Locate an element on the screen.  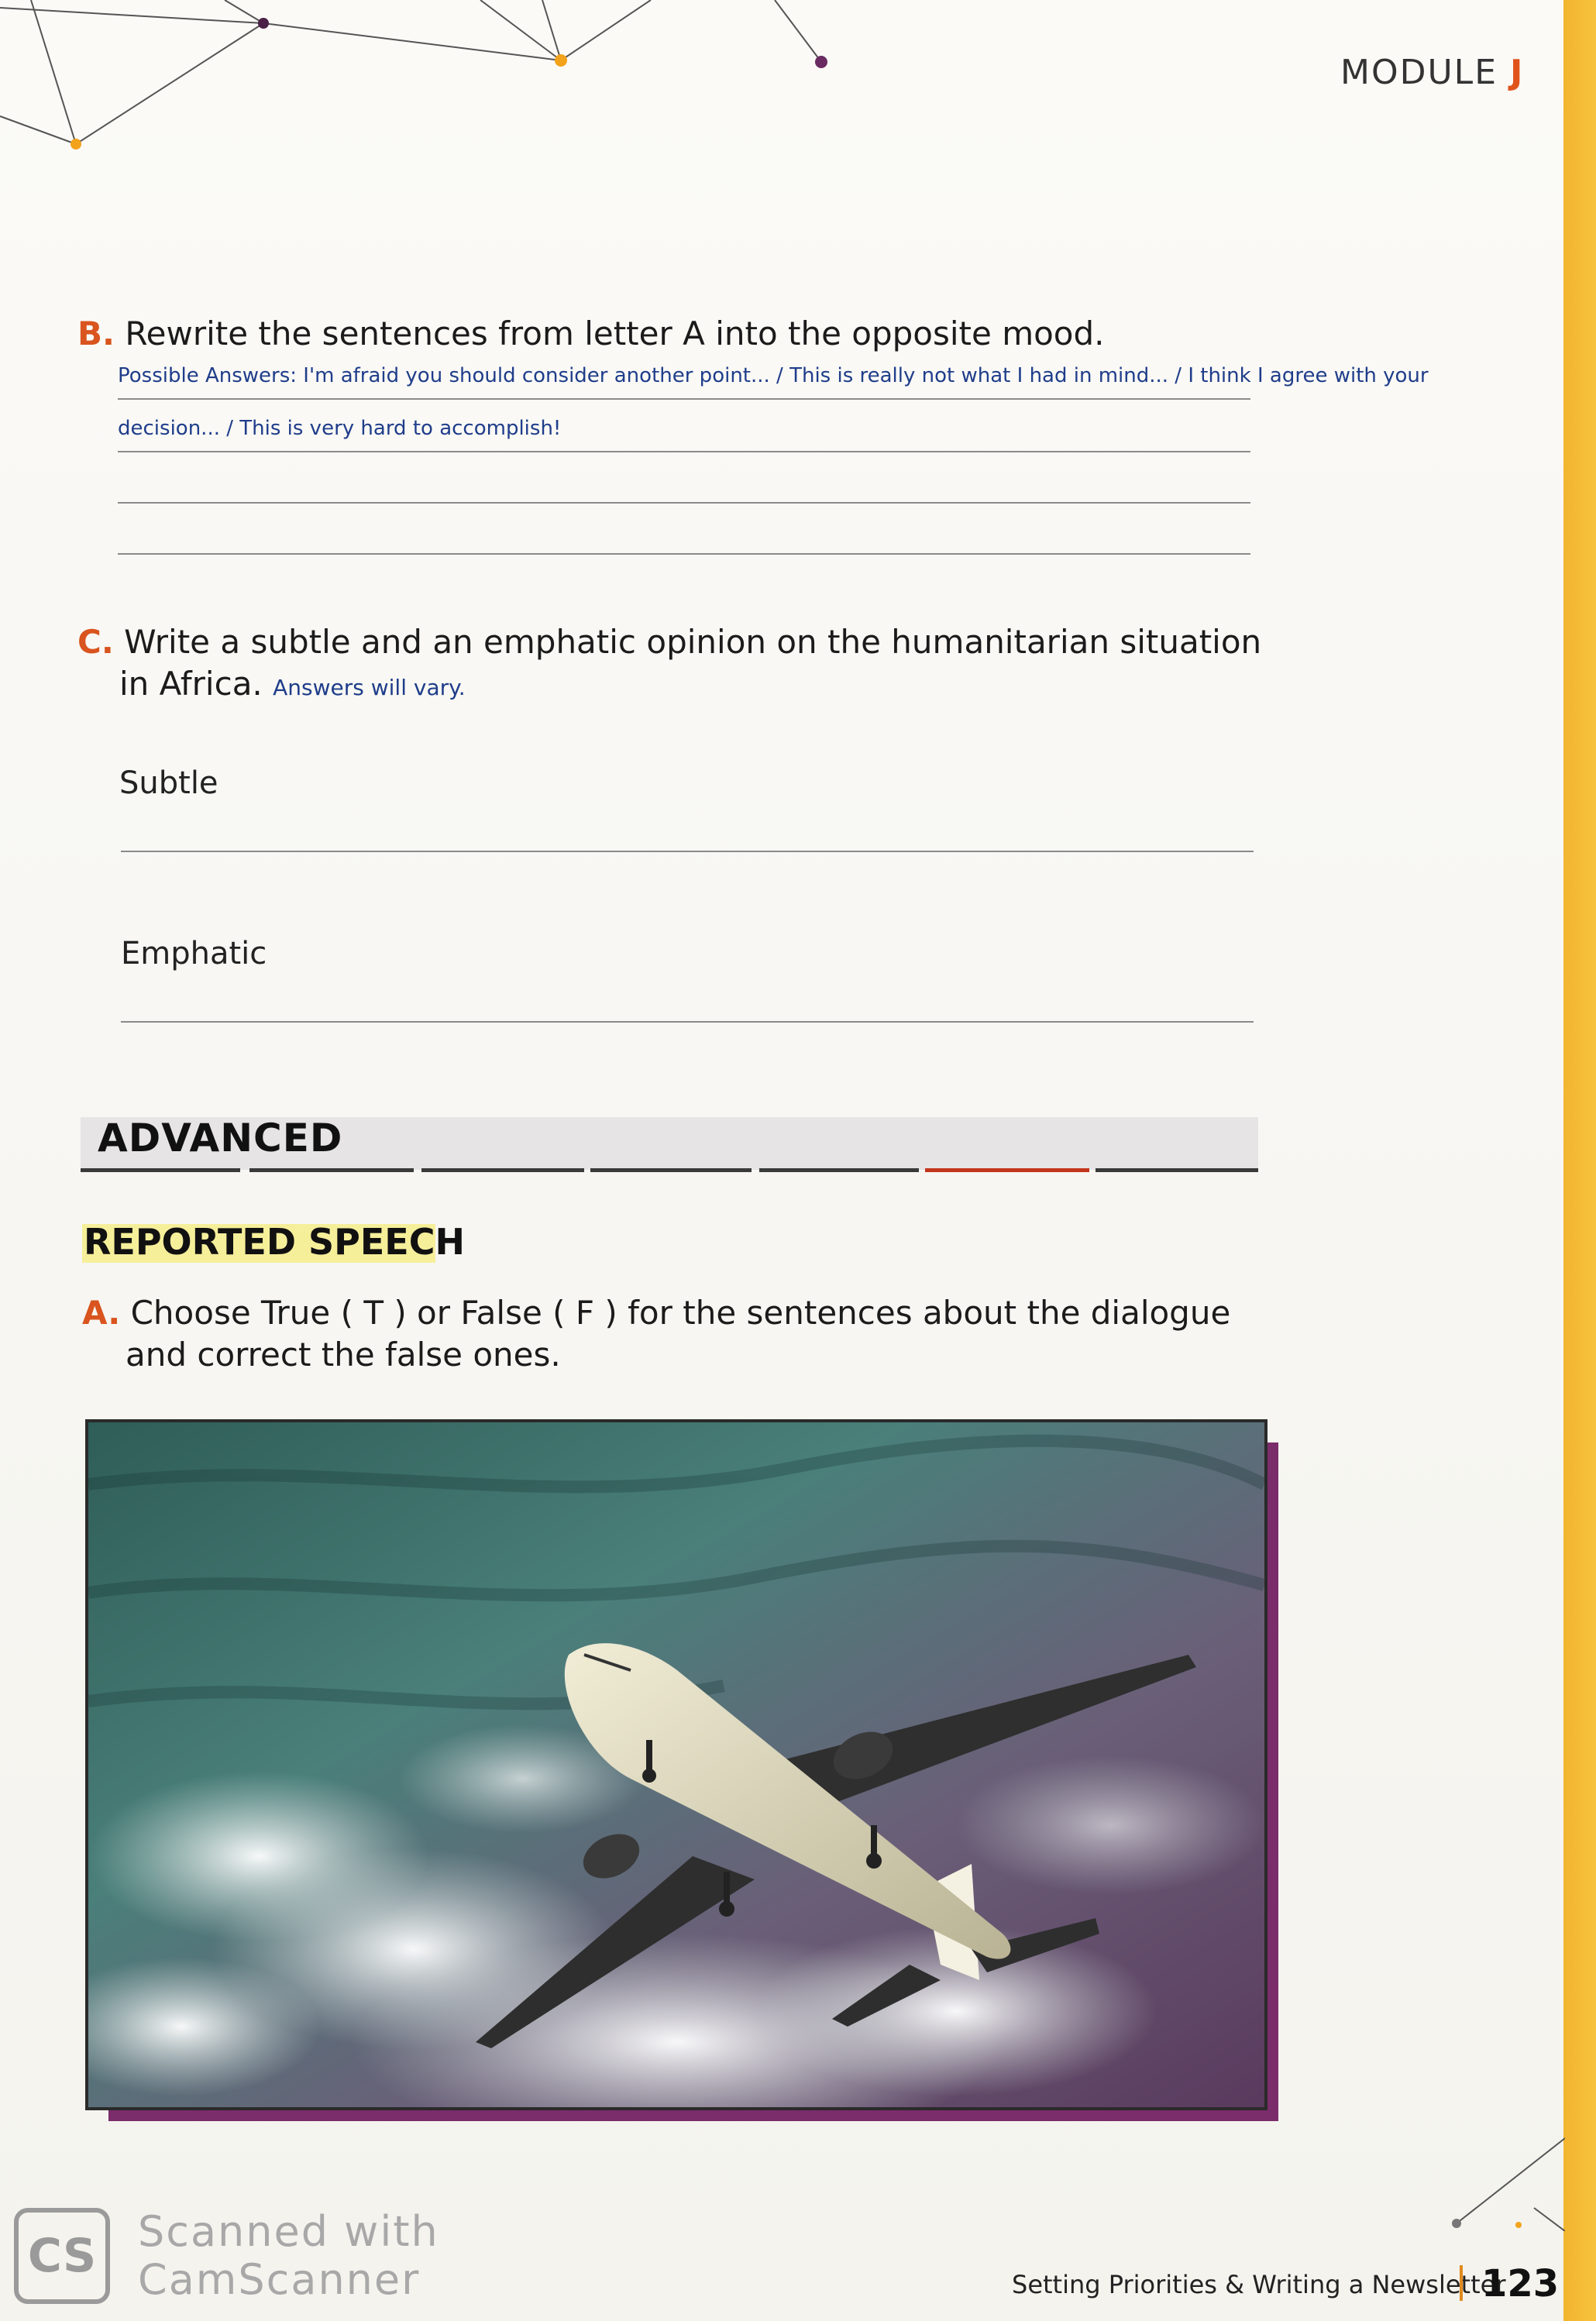
emphatic-label: Emphatic is located at coordinates (194, 953).